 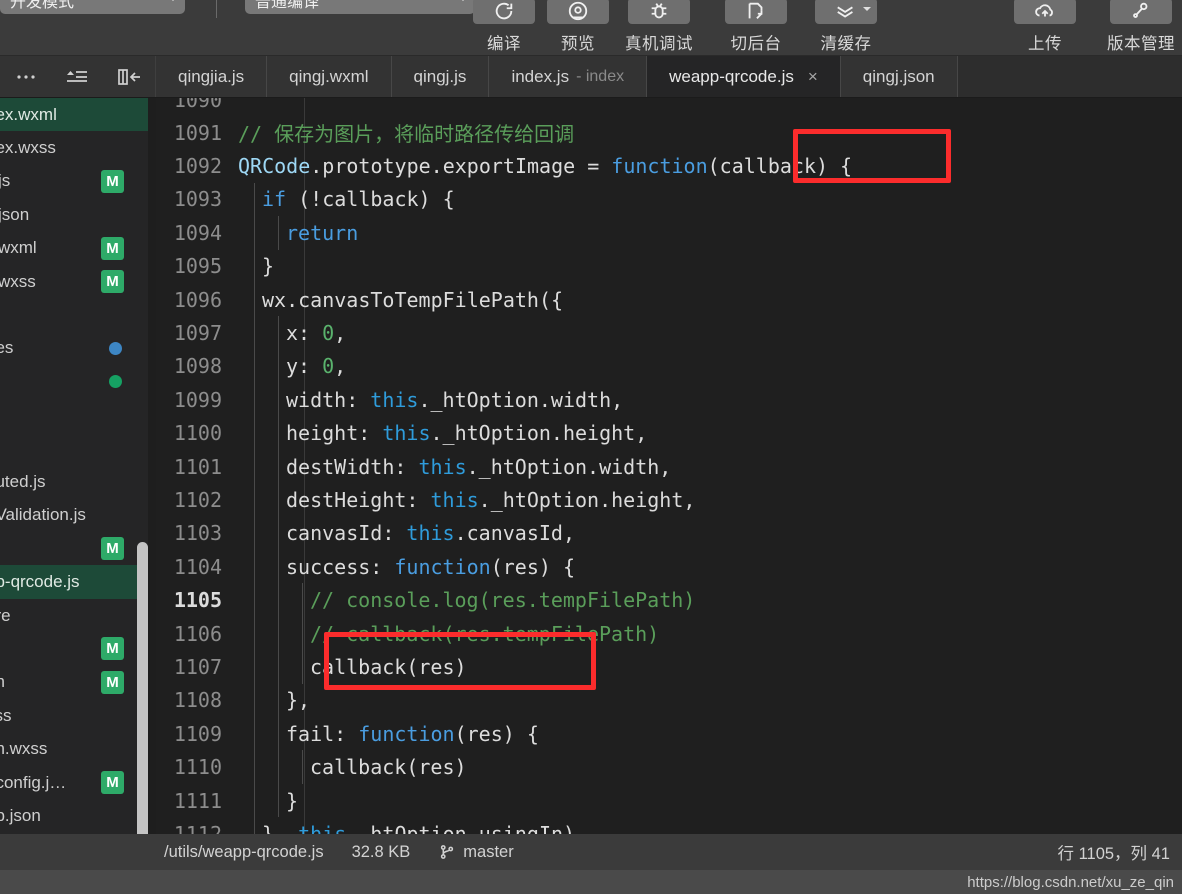 I want to click on status-cursor-position: 行 1105，列 41, so click(x=1113, y=852).